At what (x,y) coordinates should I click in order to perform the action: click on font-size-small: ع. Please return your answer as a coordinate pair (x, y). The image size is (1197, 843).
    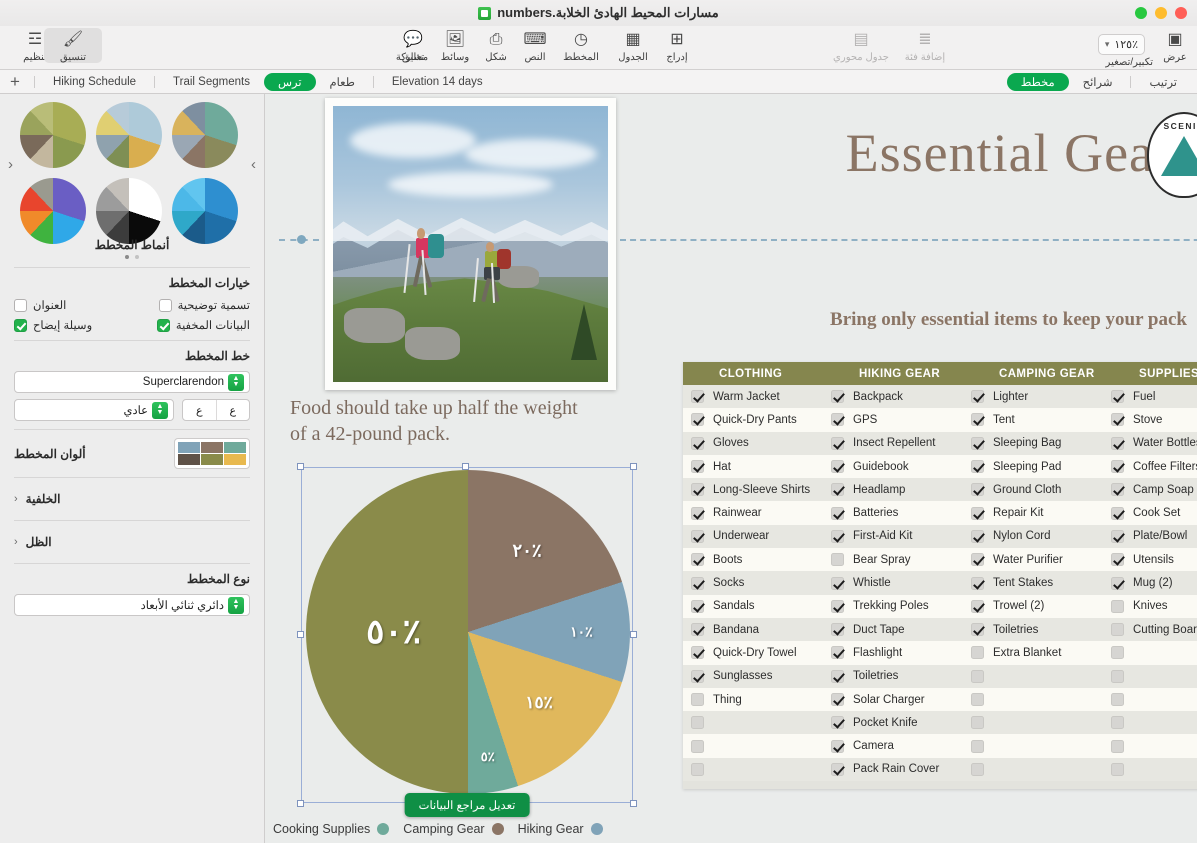
    Looking at the image, I should click on (200, 410).